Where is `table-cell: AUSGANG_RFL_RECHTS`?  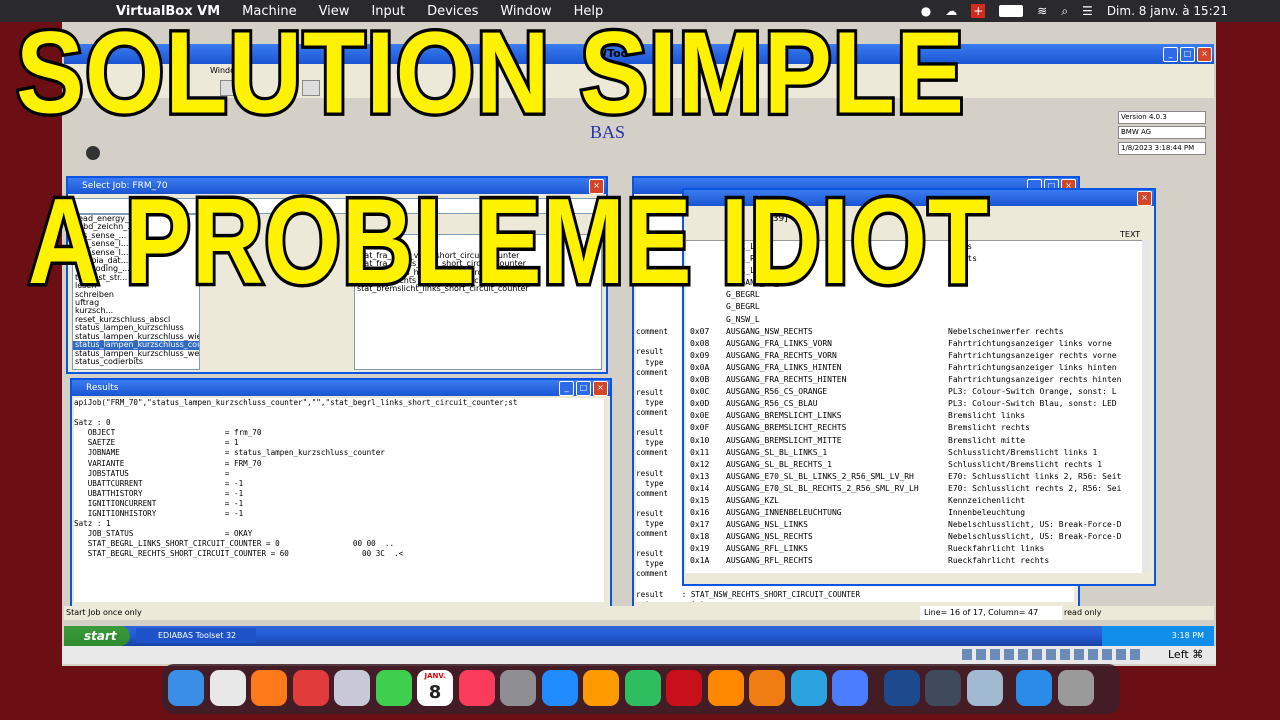
table-cell: AUSGANG_RFL_RECHTS is located at coordinates (769, 561).